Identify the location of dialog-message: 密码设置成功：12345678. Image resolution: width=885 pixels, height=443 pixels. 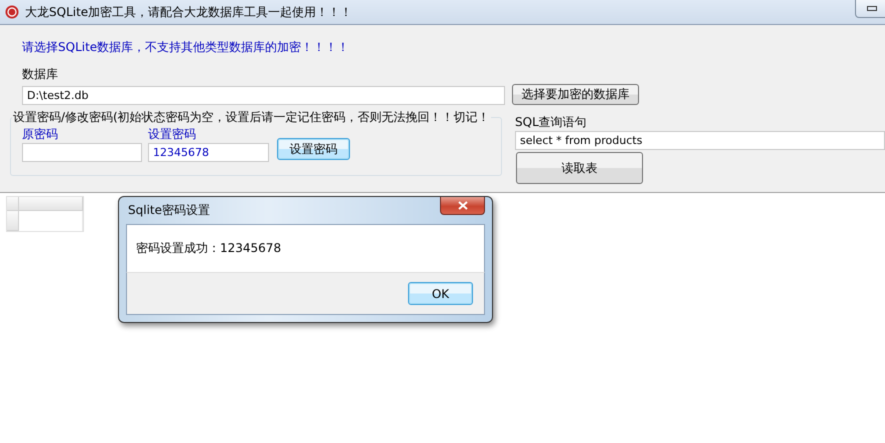
(209, 248).